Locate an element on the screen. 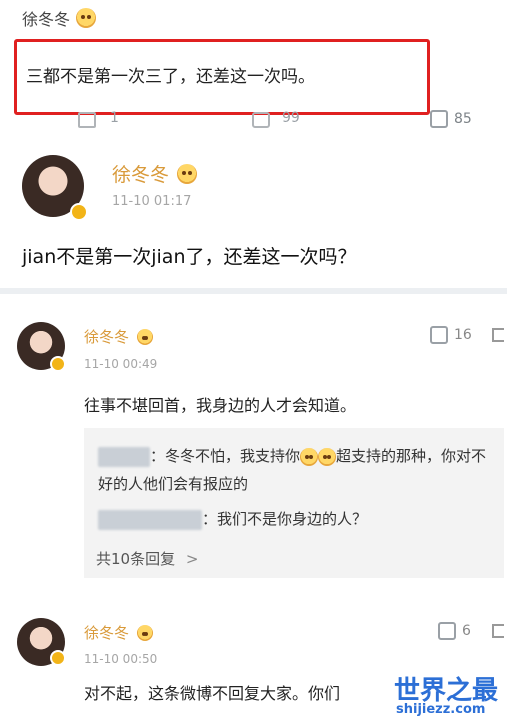 This screenshot has height=722, width=507. section-divider is located at coordinates (253, 291).